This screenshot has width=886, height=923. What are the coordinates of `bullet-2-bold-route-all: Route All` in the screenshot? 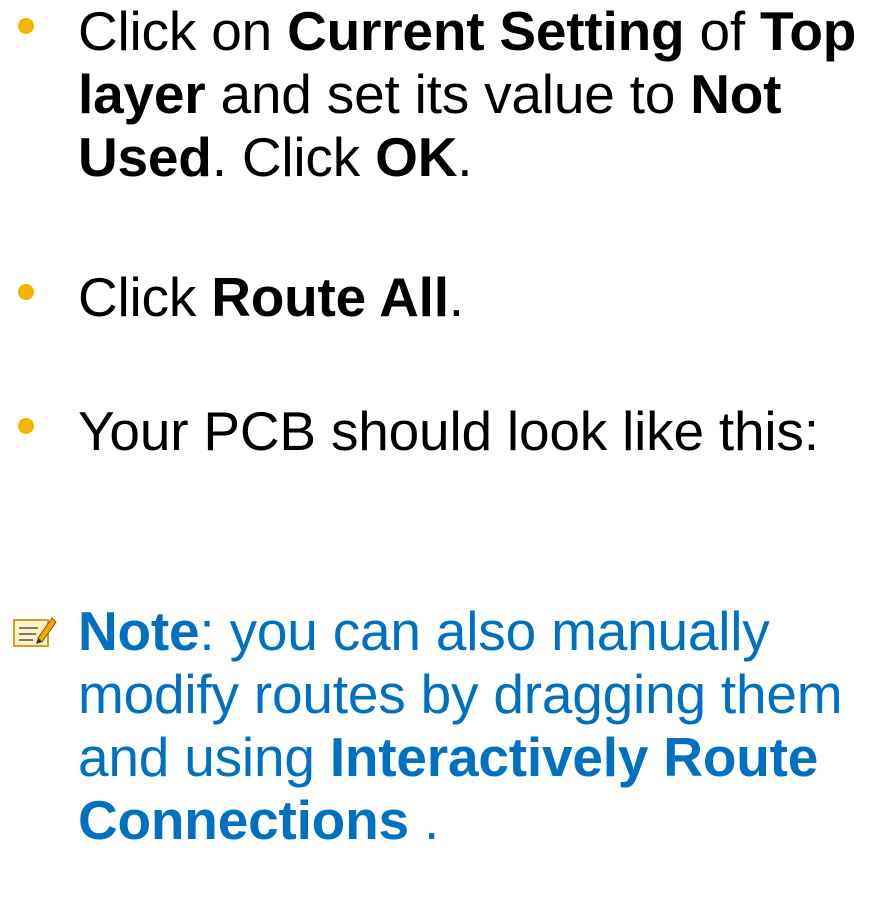 It's located at (330, 297).